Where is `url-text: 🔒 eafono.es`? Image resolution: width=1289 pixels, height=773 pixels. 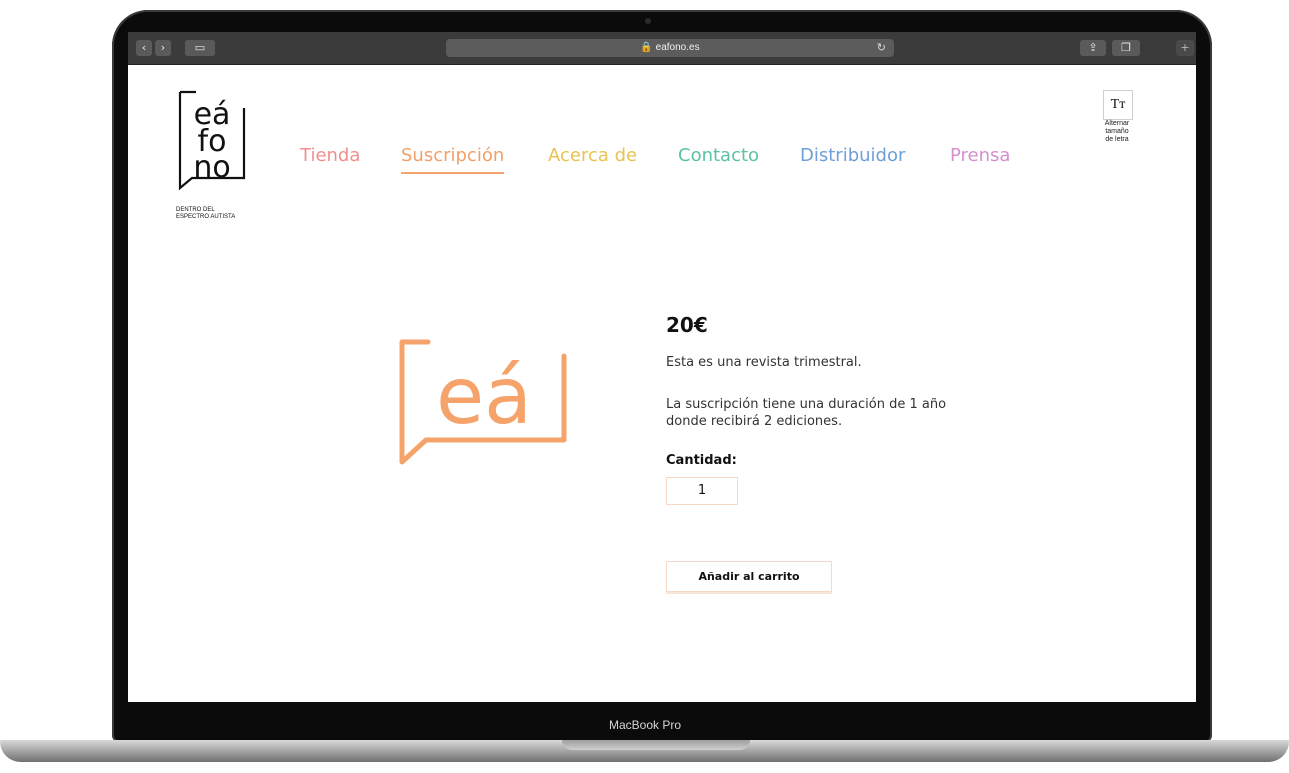 url-text: 🔒 eafono.es is located at coordinates (670, 47).